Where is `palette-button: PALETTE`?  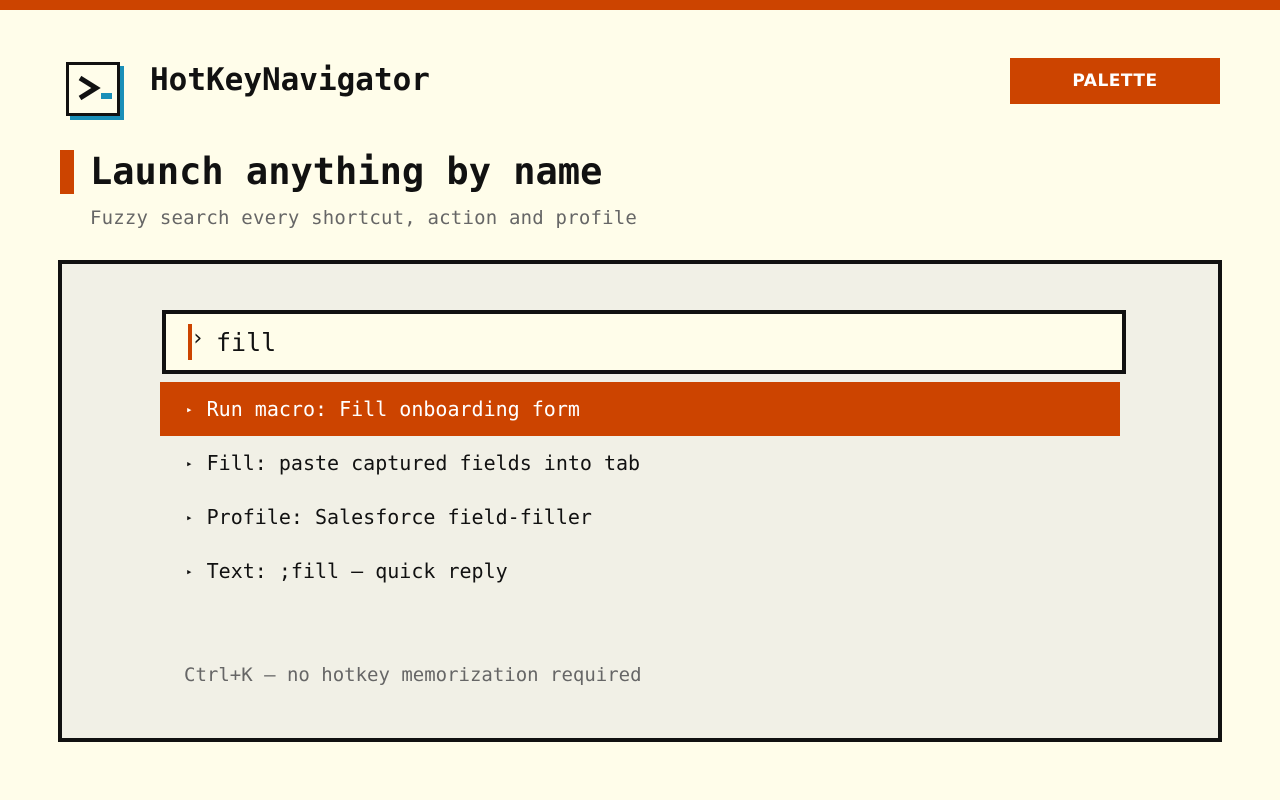 palette-button: PALETTE is located at coordinates (1115, 81).